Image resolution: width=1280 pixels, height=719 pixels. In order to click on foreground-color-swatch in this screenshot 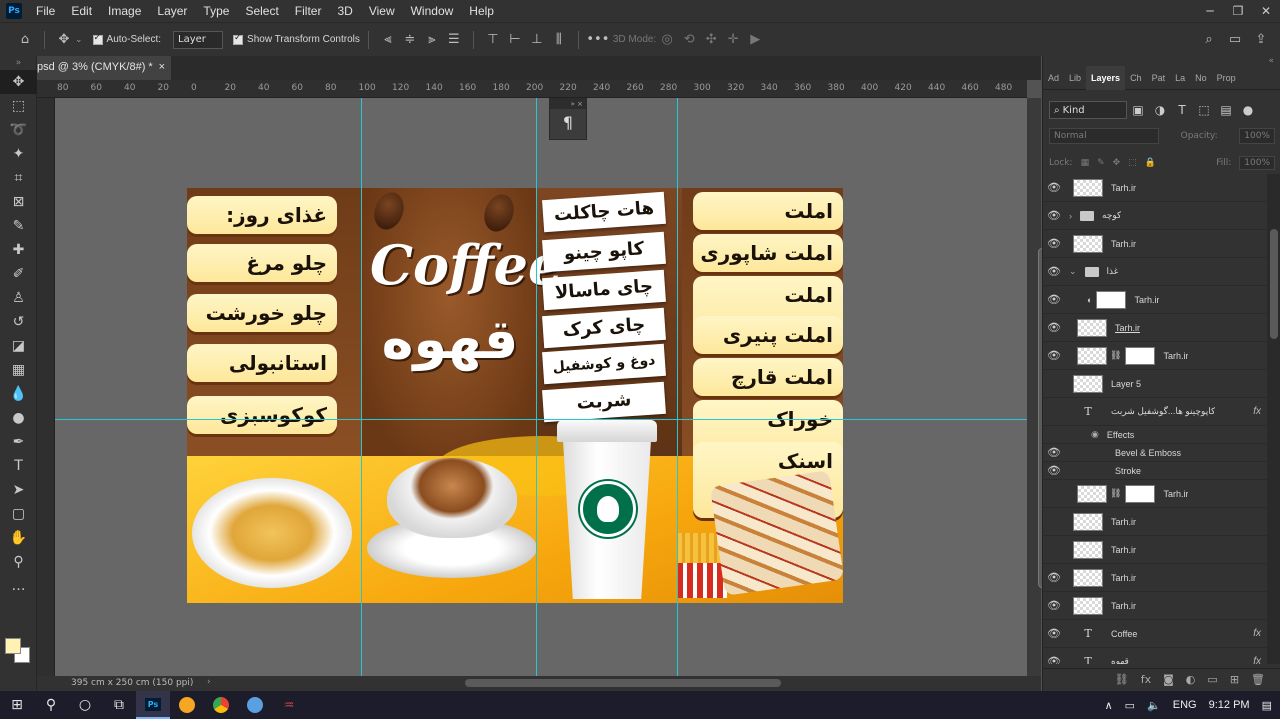, I will do `click(13, 646)`.